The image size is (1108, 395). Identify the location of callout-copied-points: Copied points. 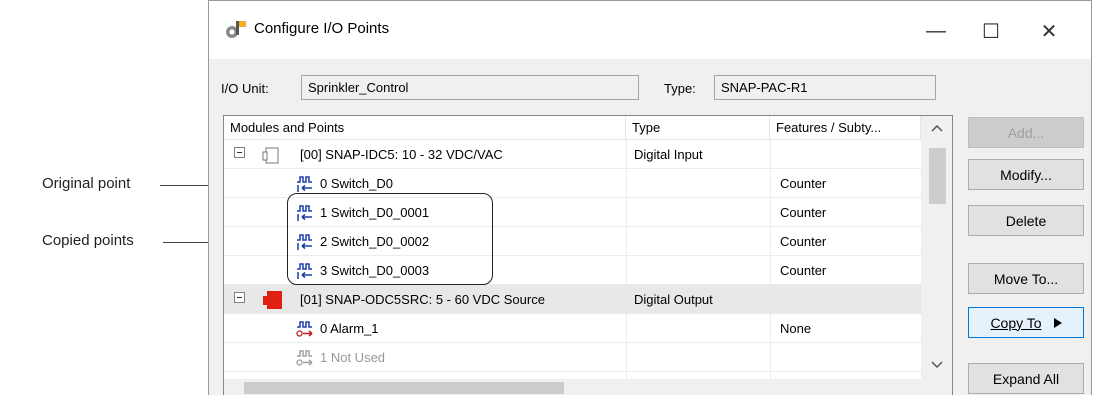
(88, 240).